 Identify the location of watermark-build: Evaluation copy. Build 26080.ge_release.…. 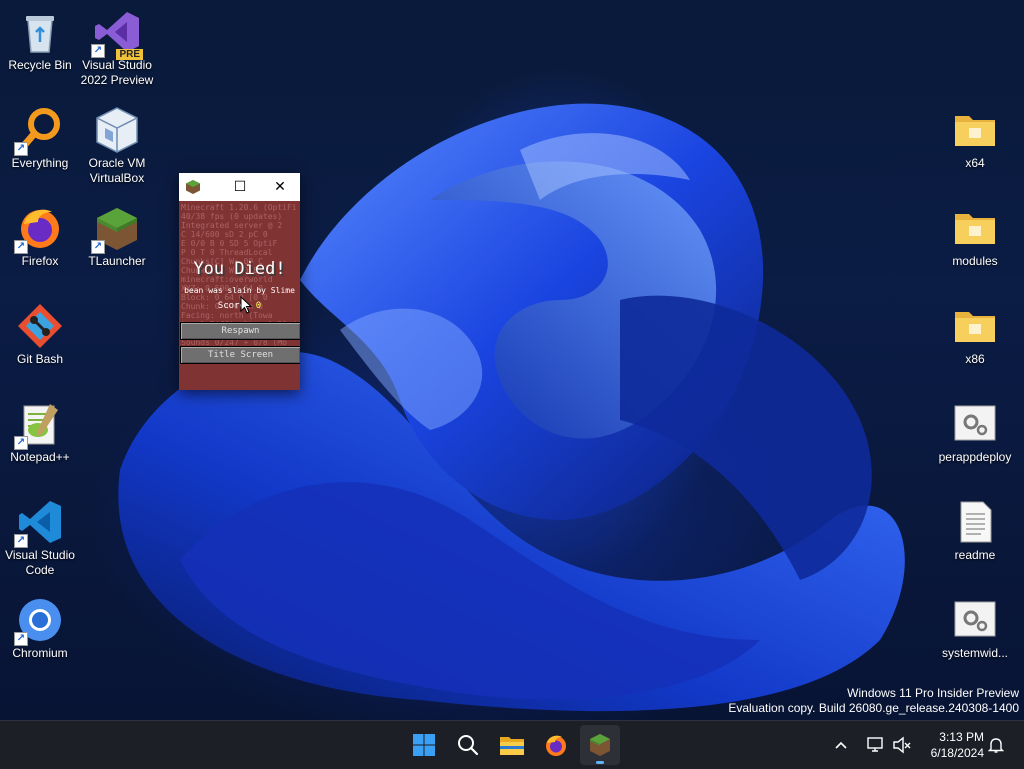
(873, 708).